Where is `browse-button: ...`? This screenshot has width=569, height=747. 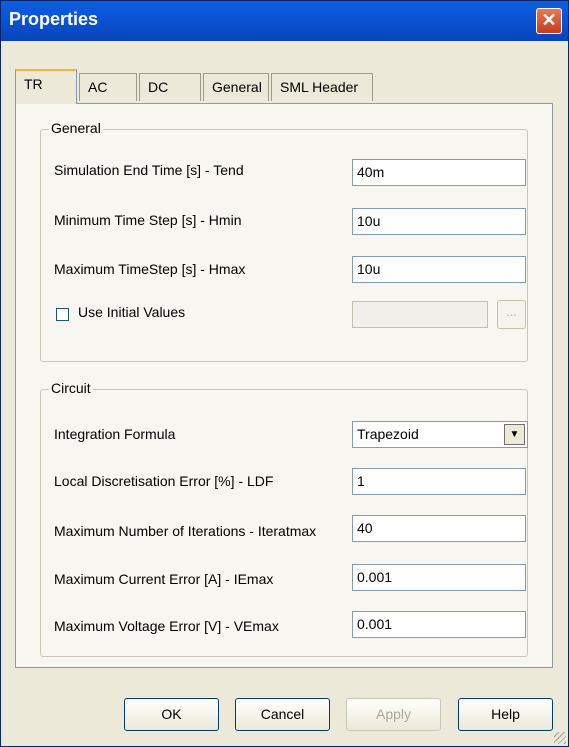 browse-button: ... is located at coordinates (511, 314).